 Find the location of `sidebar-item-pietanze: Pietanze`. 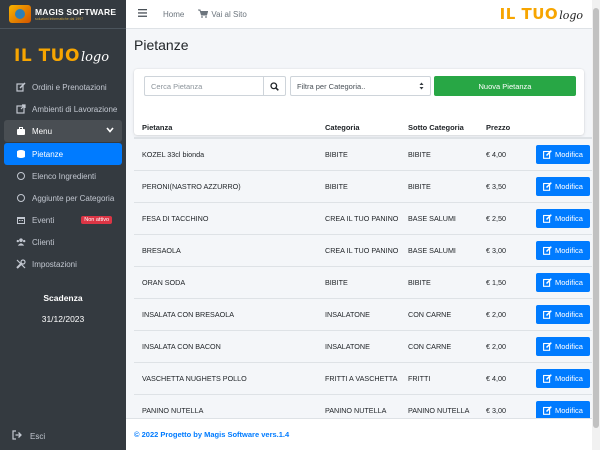

sidebar-item-pietanze: Pietanze is located at coordinates (63, 154).